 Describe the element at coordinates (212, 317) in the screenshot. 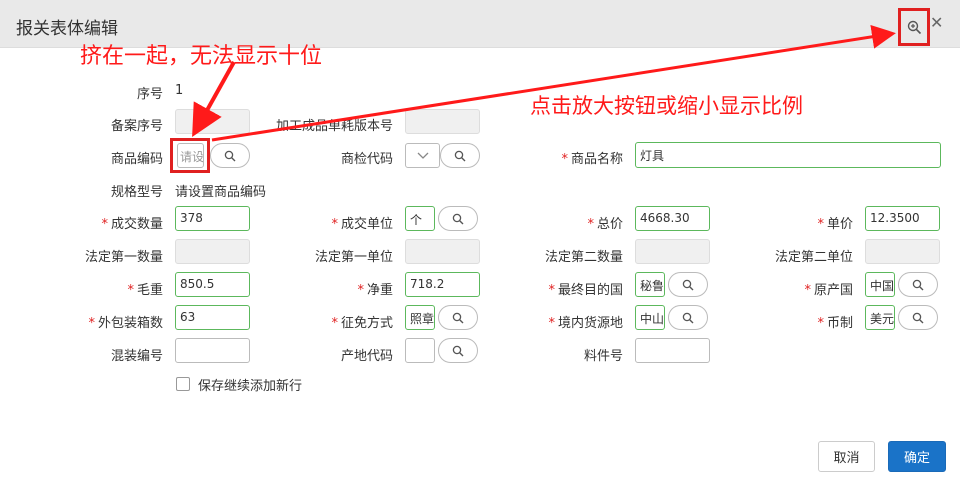

I see `packages-input: 63` at that location.